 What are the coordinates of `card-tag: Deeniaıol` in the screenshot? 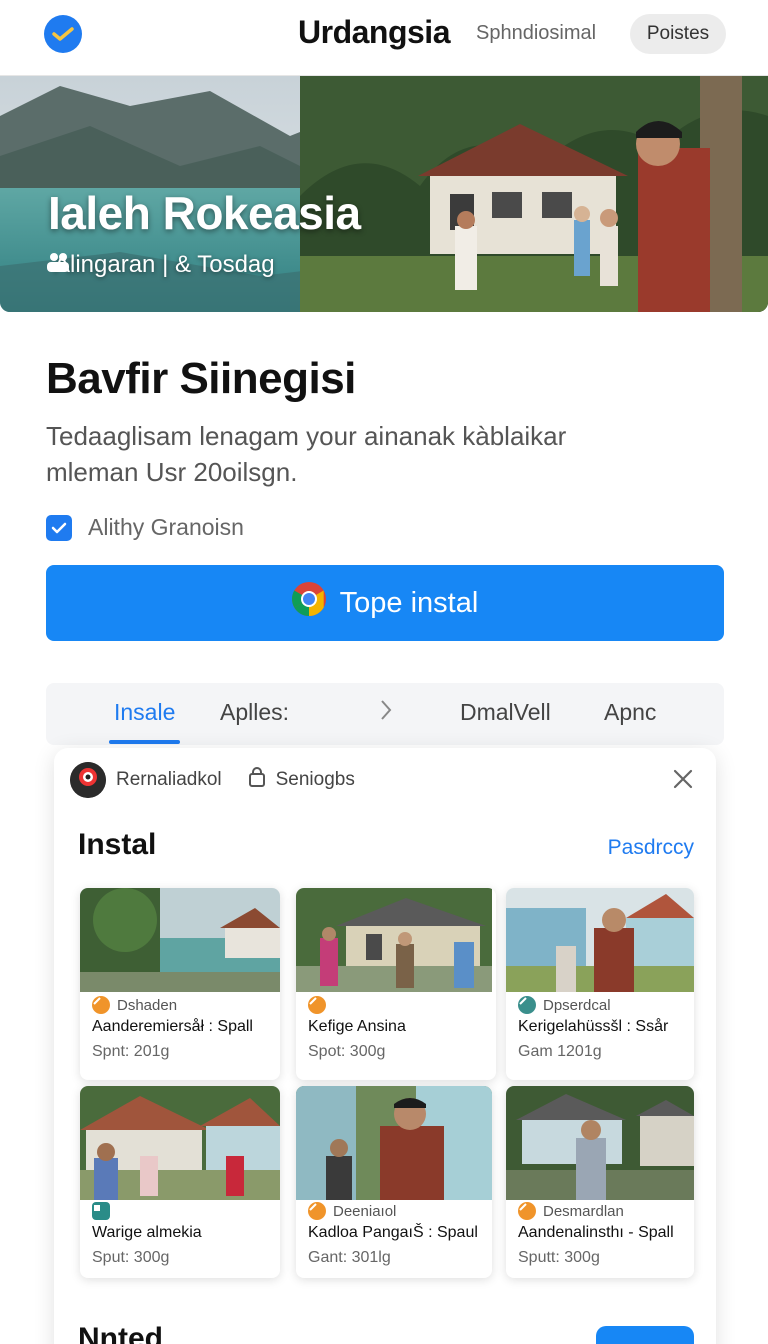 It's located at (352, 1211).